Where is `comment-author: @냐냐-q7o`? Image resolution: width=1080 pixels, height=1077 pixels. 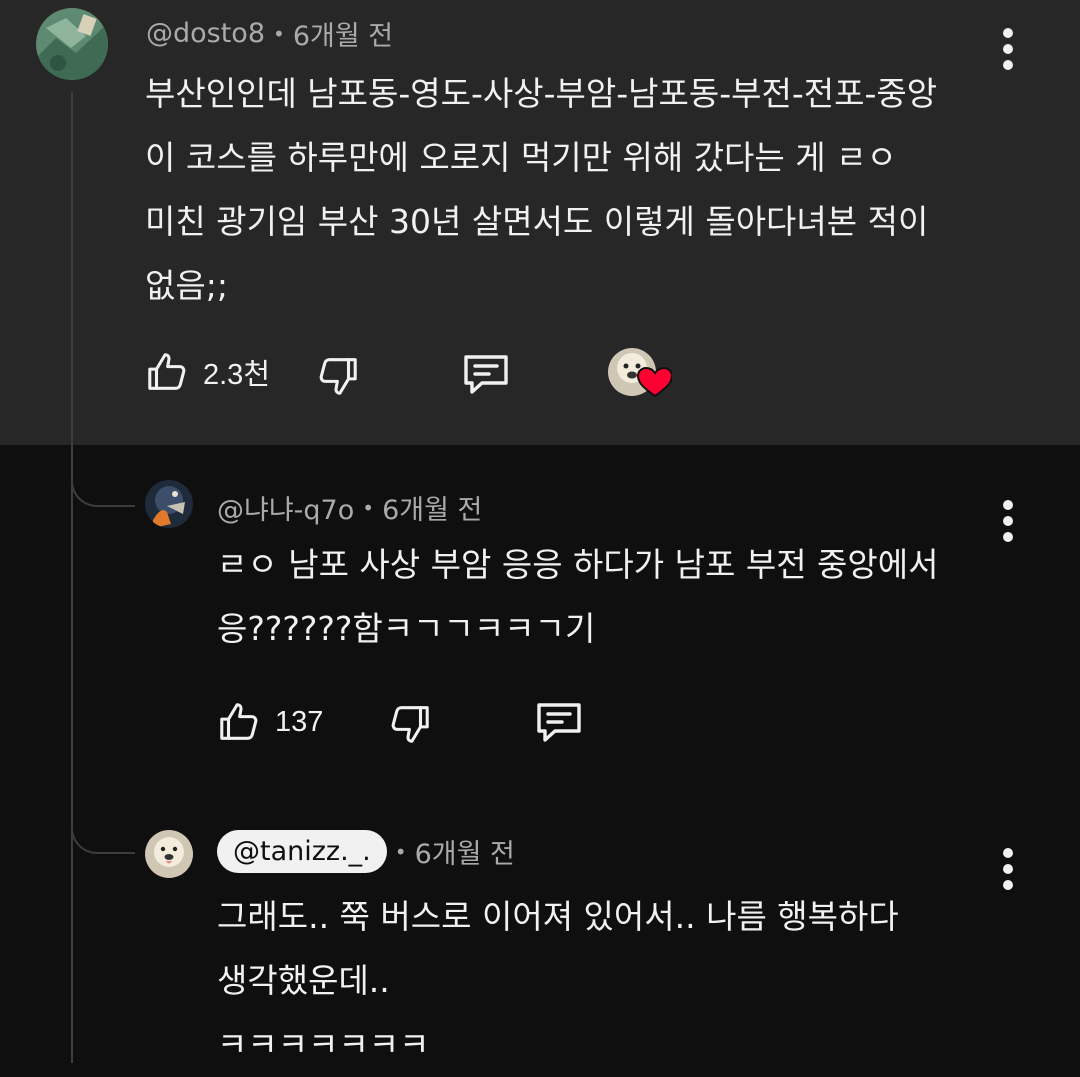 comment-author: @냐냐-q7o is located at coordinates (285, 507).